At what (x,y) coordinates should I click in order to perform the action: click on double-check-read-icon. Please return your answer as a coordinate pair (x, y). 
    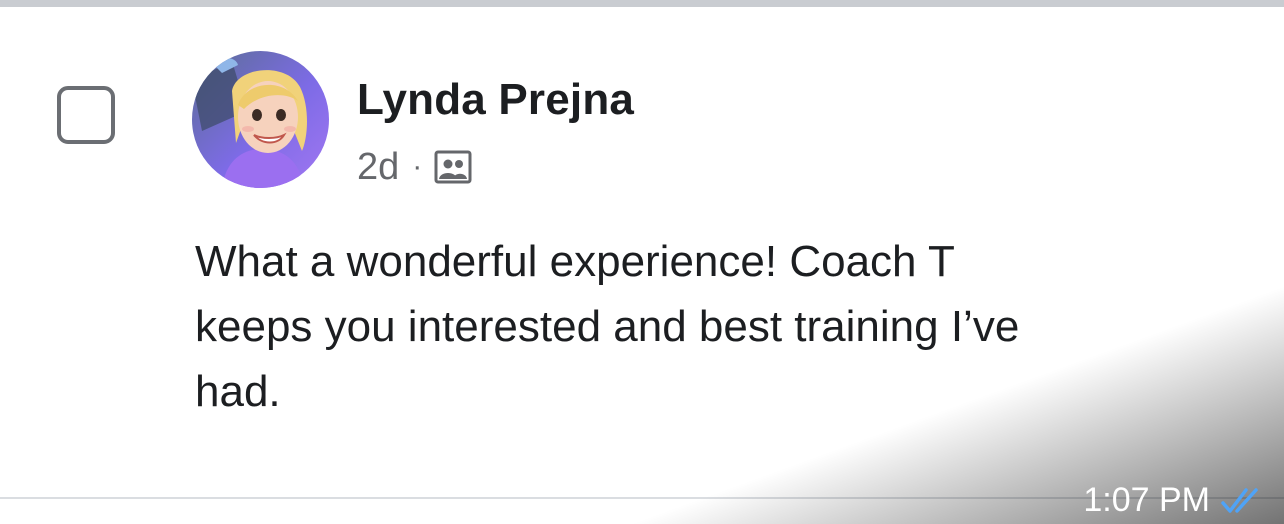
    Looking at the image, I should click on (1243, 501).